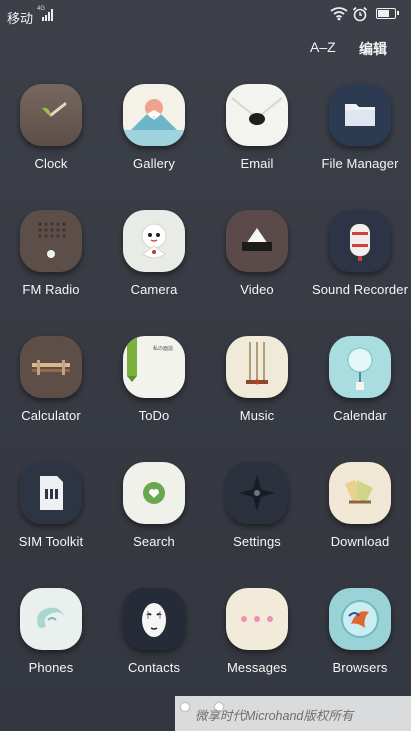 This screenshot has width=411, height=731. I want to click on app-camera: Camera, so click(154, 265).